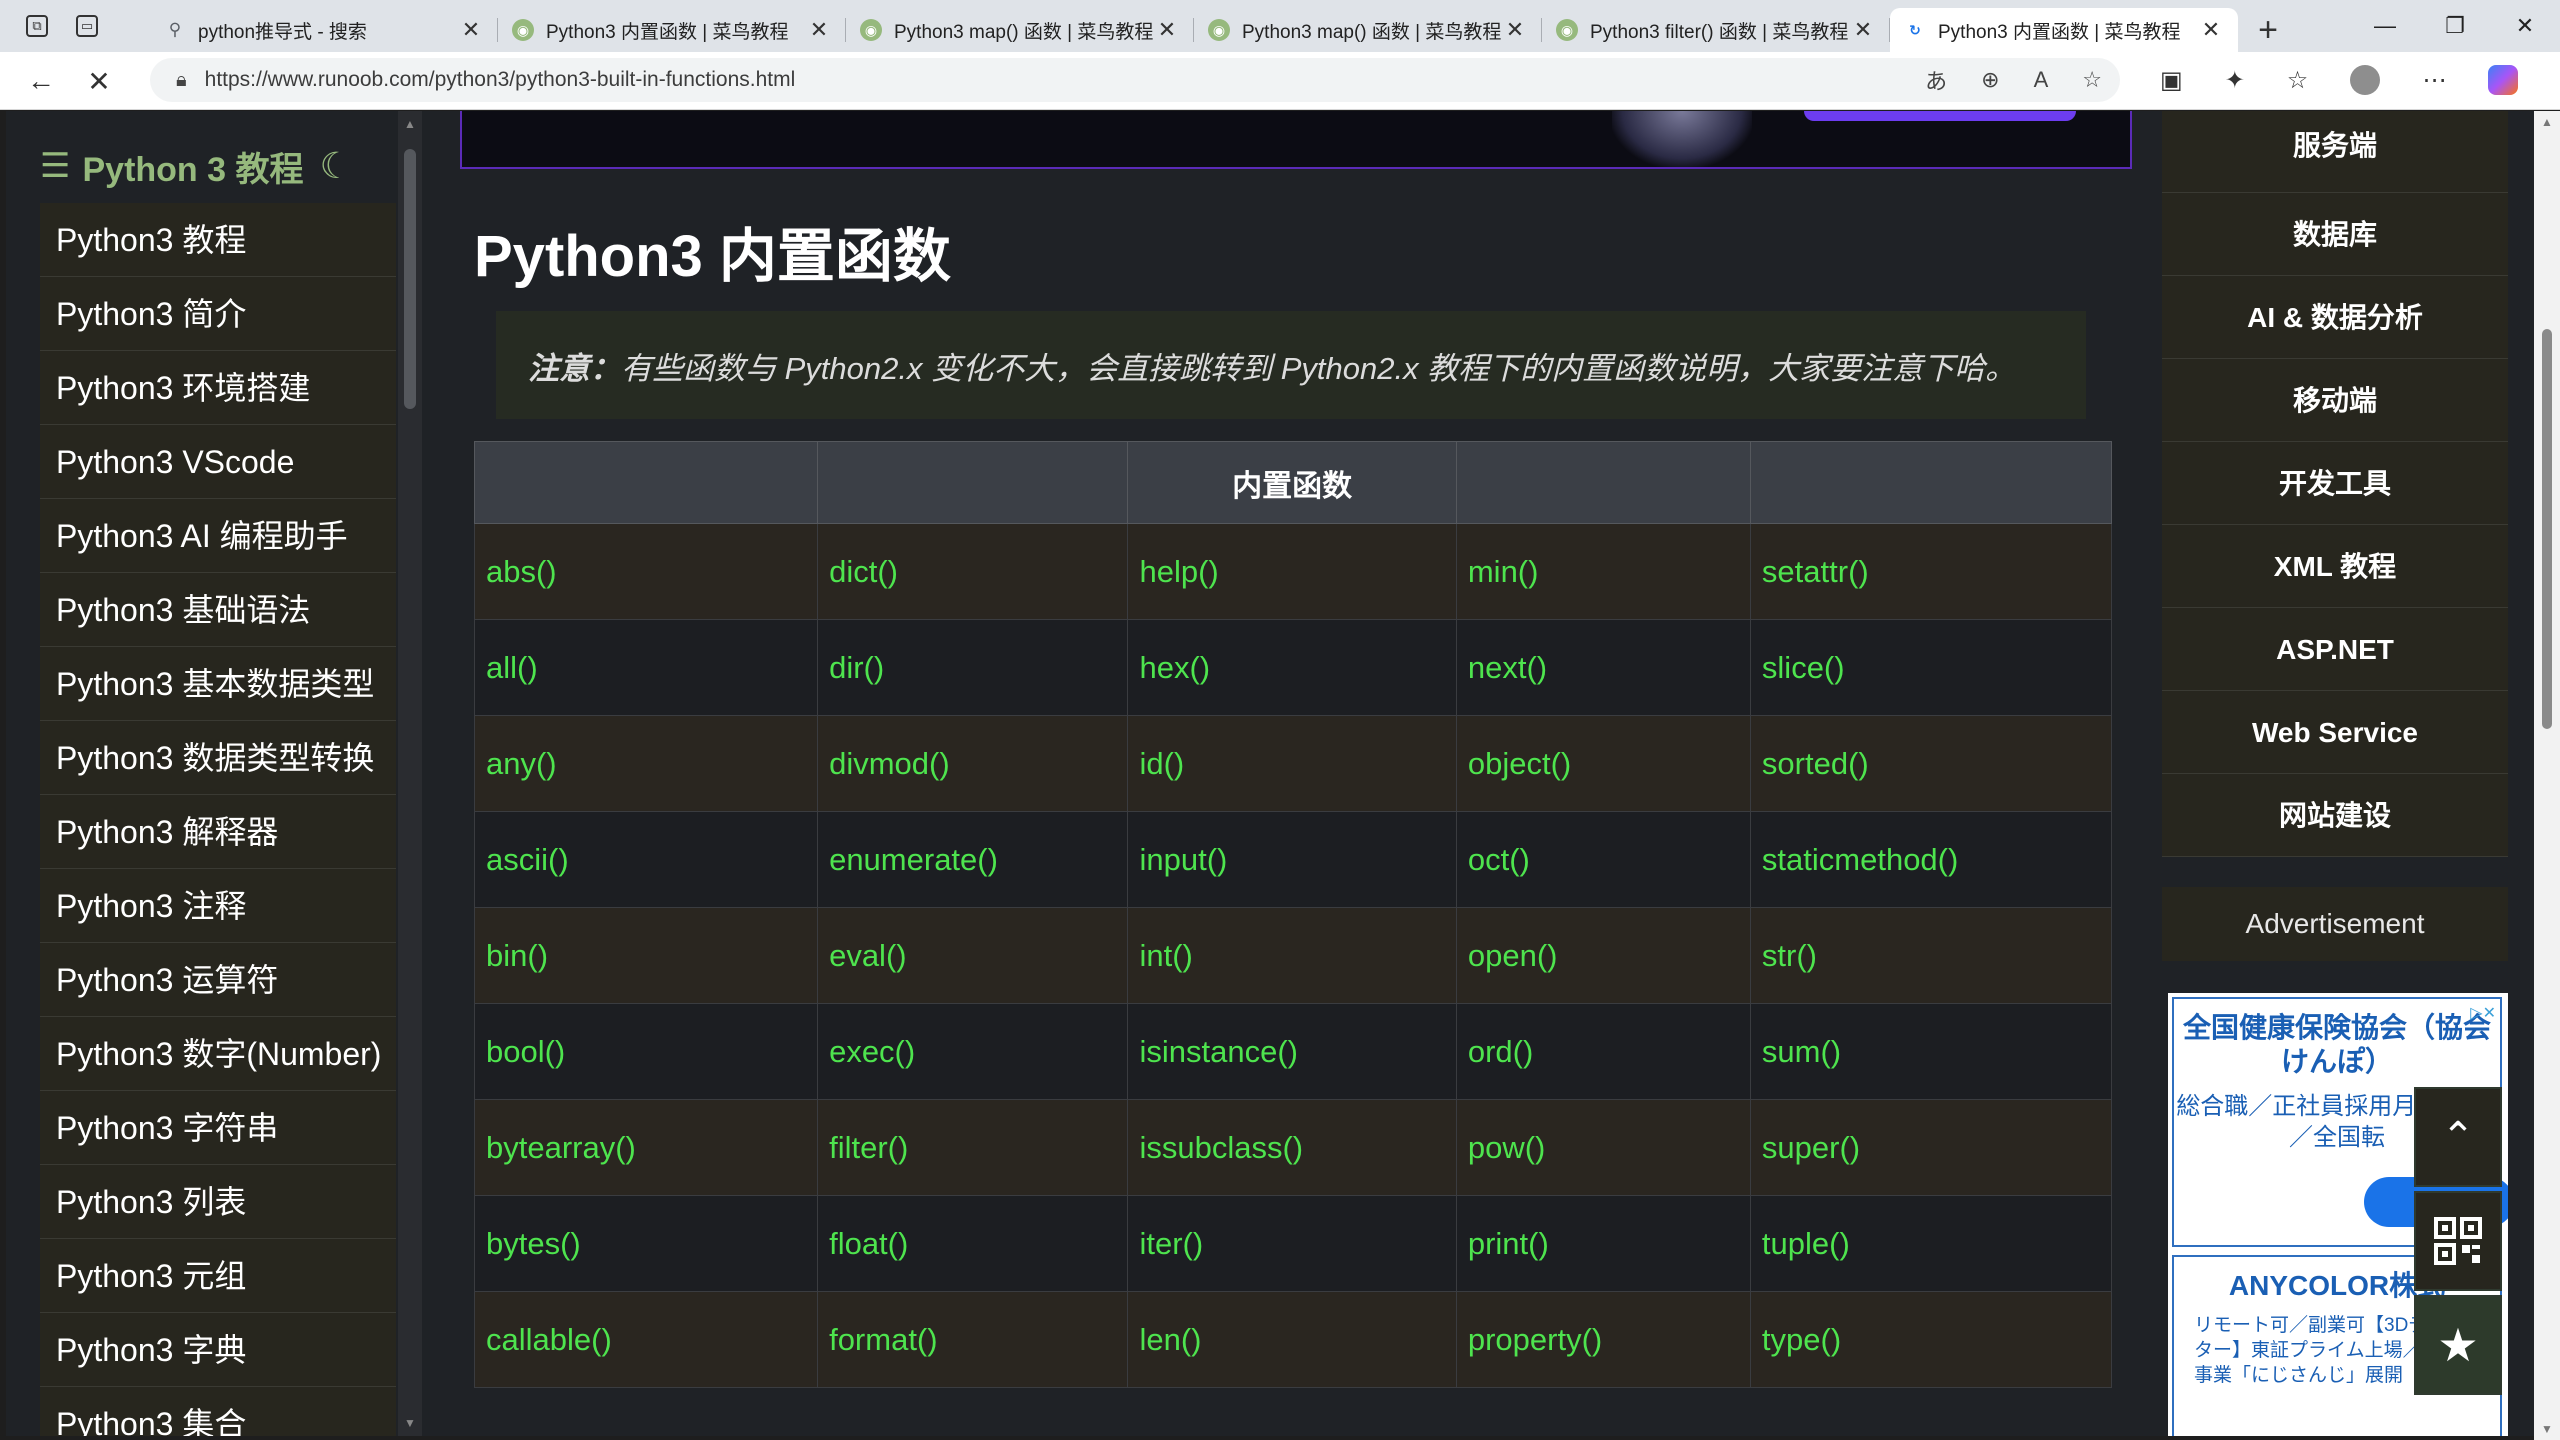 The height and width of the screenshot is (1440, 2560). I want to click on function-link: all(), so click(646, 667).